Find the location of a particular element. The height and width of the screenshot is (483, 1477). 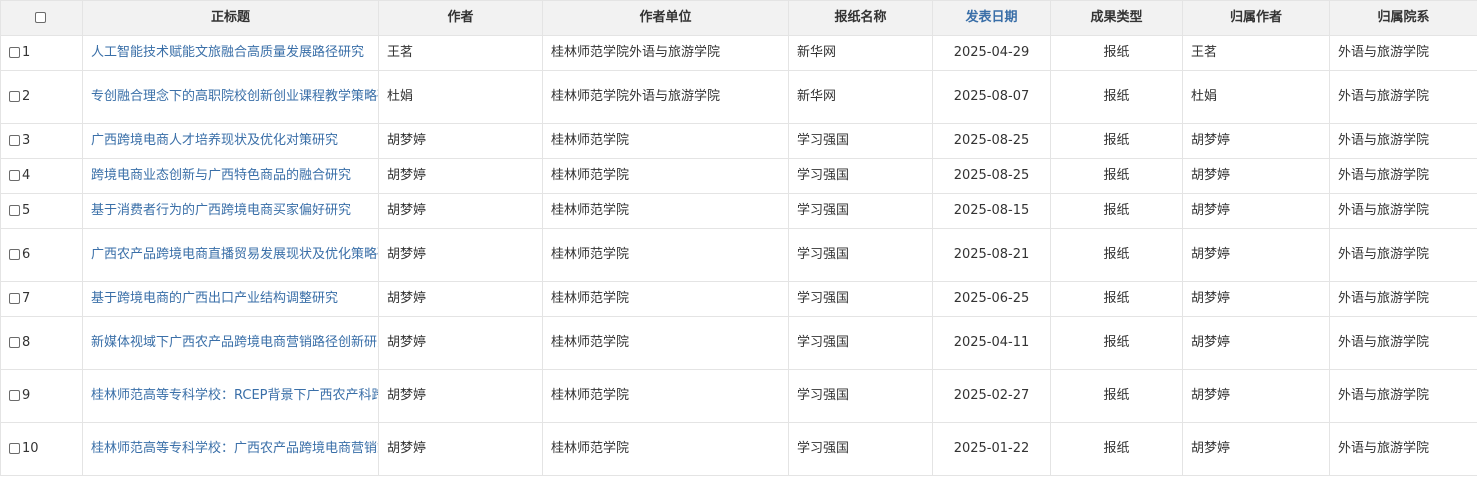

owner-cell: 王茗 is located at coordinates (1256, 53).